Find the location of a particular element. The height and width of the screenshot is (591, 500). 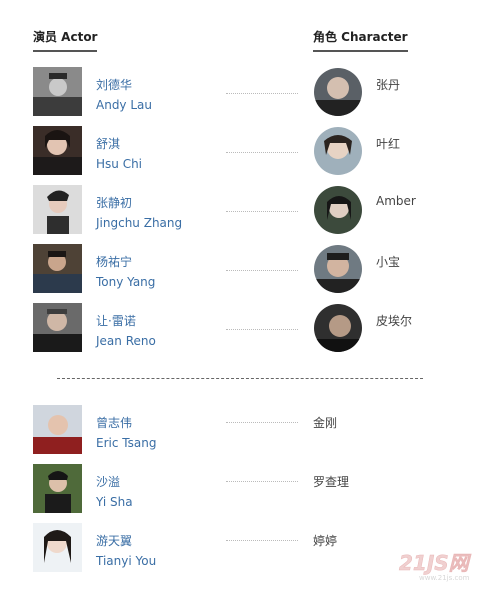

actor-name-en: Yi Sha is located at coordinates (114, 502).